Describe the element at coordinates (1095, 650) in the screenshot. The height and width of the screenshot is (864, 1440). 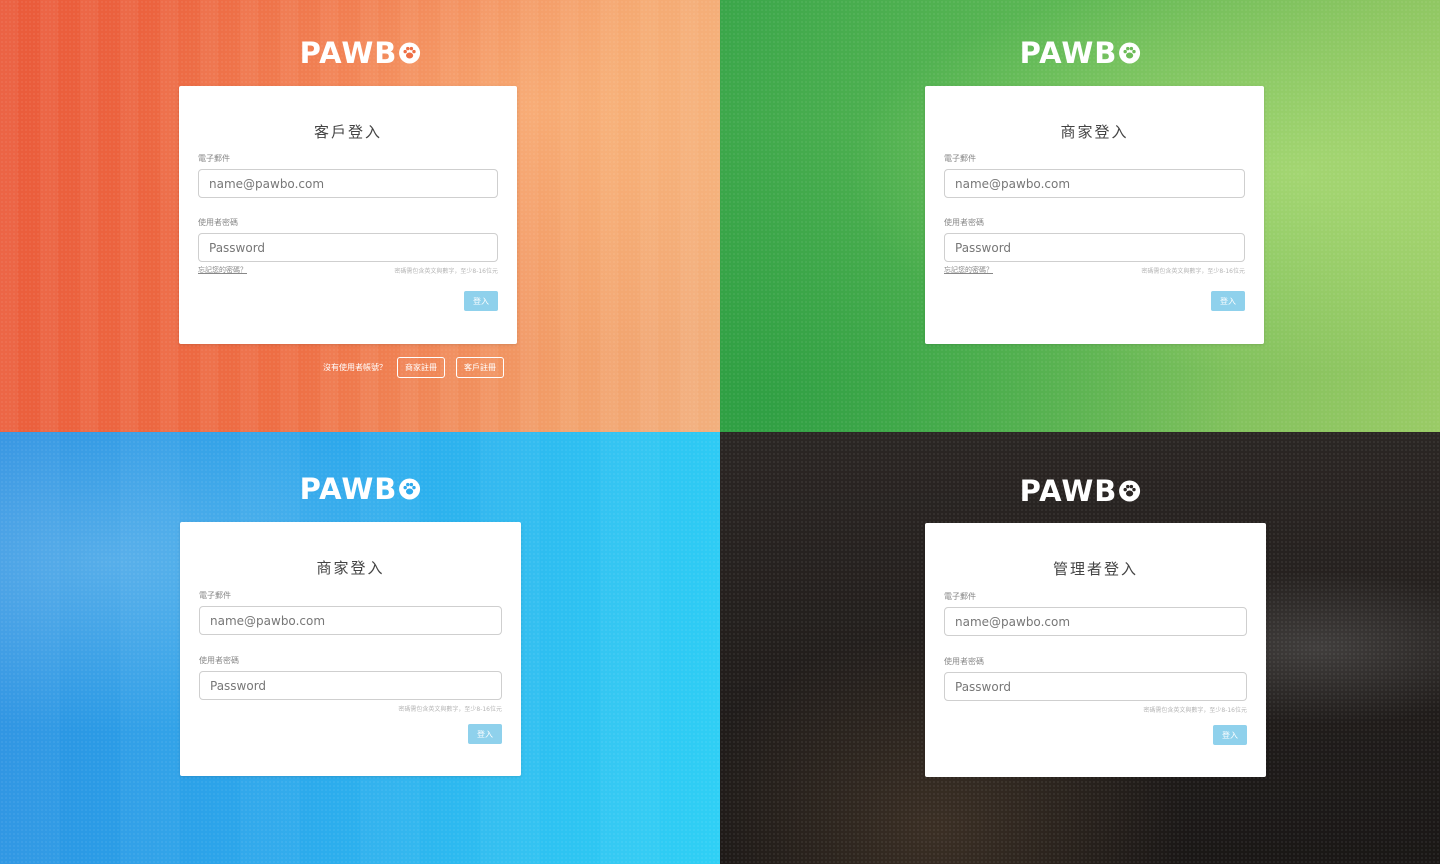
I see `login-card: 管理者登入 電子郵件 使用者密碼 密碼需包含英文與數字，至少8-16位元 登入` at that location.